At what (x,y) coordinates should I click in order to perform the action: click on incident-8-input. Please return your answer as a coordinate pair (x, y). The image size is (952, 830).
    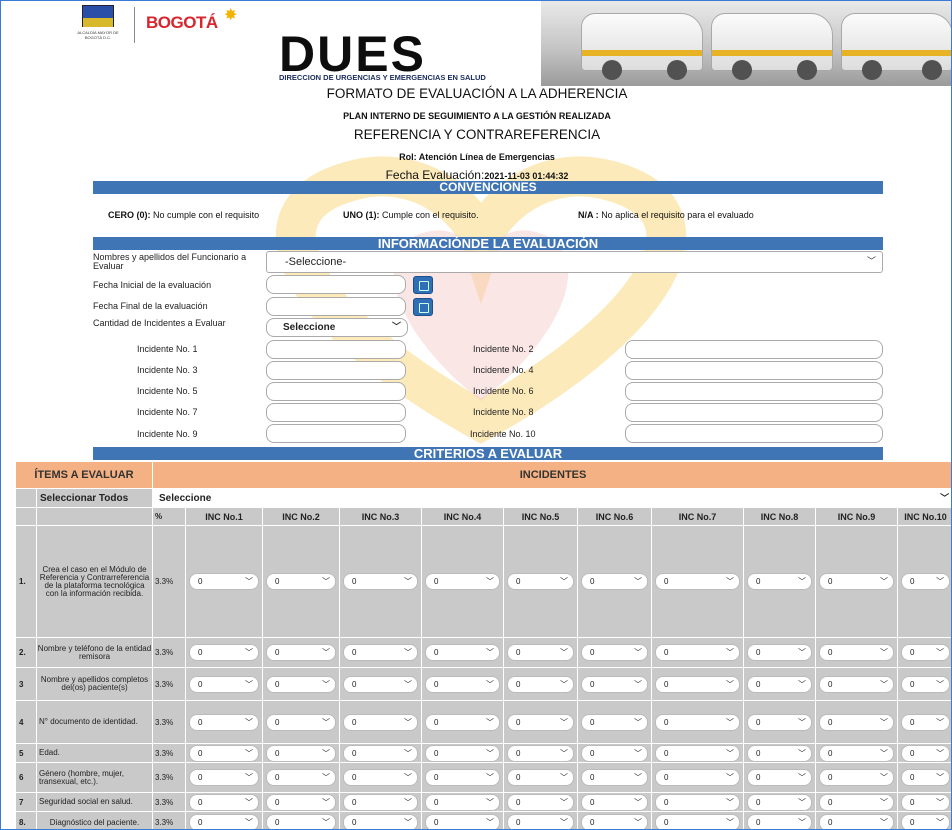
    Looking at the image, I should click on (754, 412).